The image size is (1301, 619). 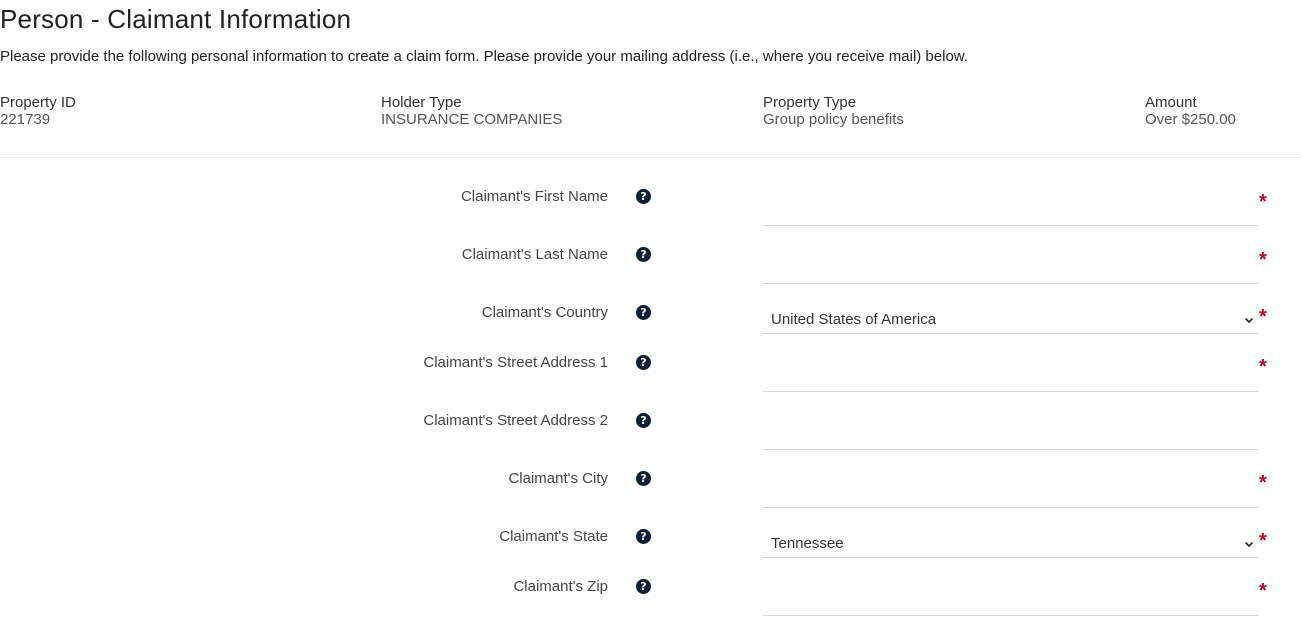 I want to click on zip-label: Claimant's Zip, so click(x=560, y=586).